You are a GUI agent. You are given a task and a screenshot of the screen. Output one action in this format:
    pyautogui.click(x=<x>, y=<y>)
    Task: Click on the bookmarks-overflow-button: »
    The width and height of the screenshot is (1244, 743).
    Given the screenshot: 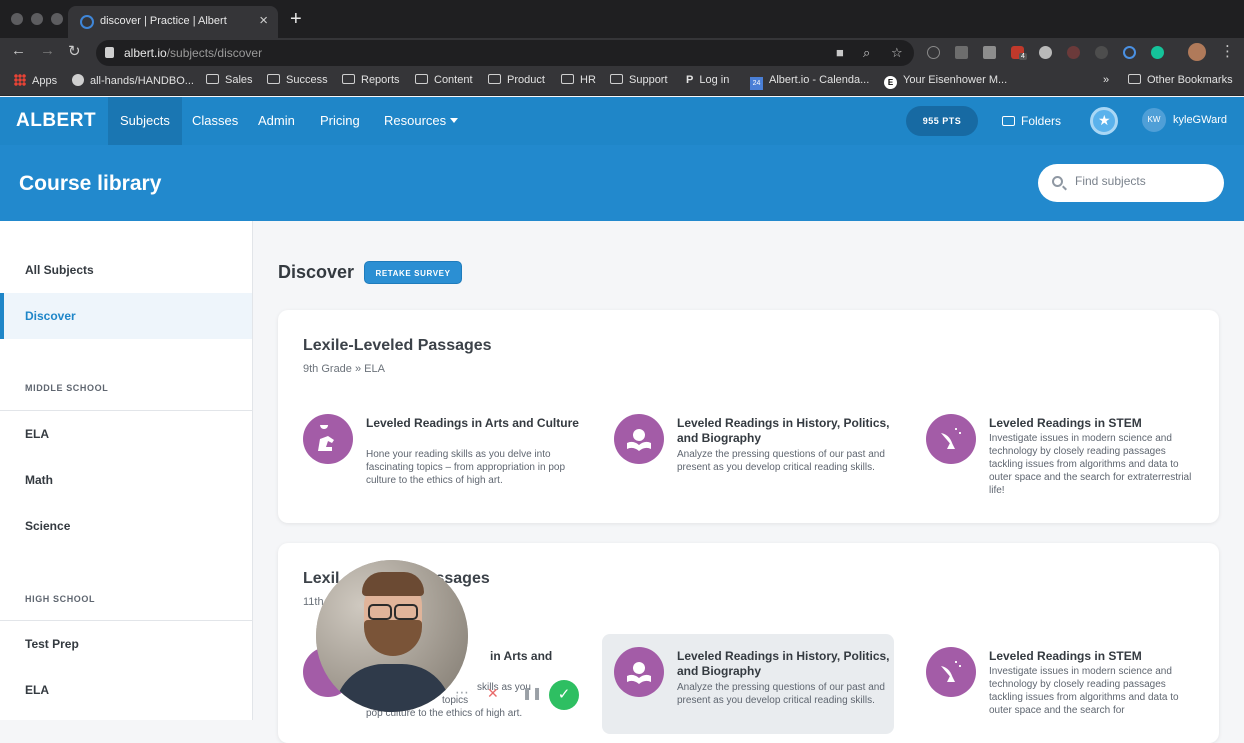 What is the action you would take?
    pyautogui.click(x=1106, y=80)
    